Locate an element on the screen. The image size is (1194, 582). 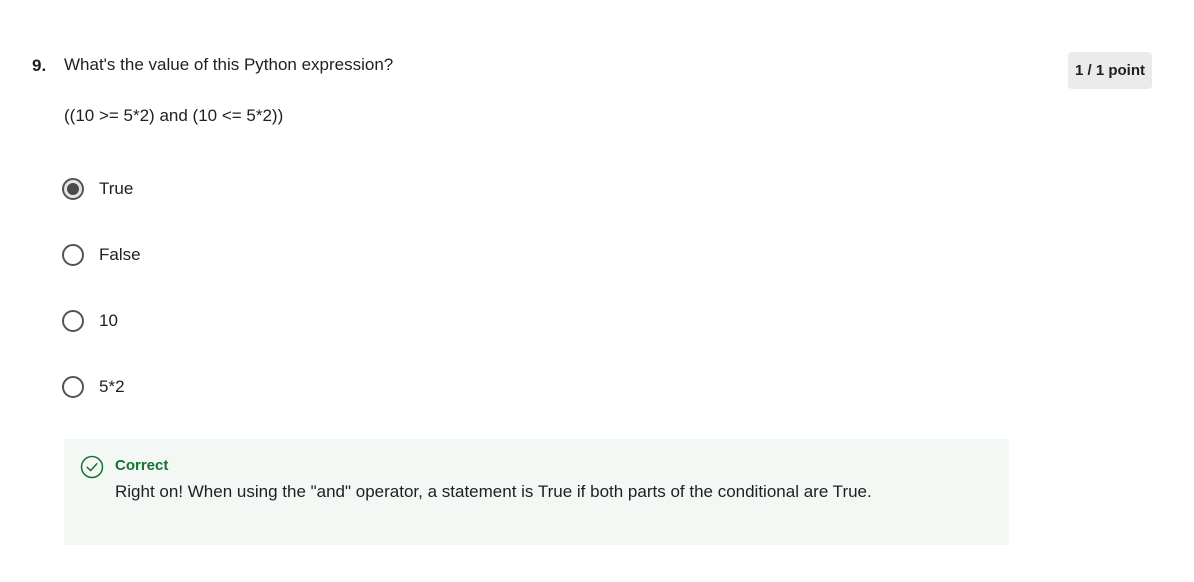
answer-options: True False 10 5*2 is located at coordinates (101, 308).